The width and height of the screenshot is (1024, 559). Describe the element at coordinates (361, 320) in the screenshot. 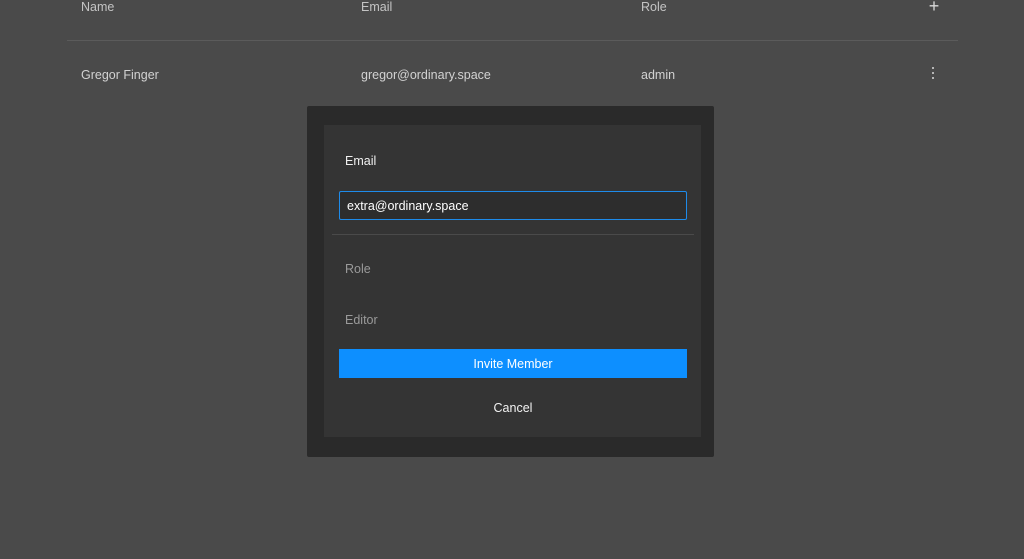

I see `role-select: Editor` at that location.